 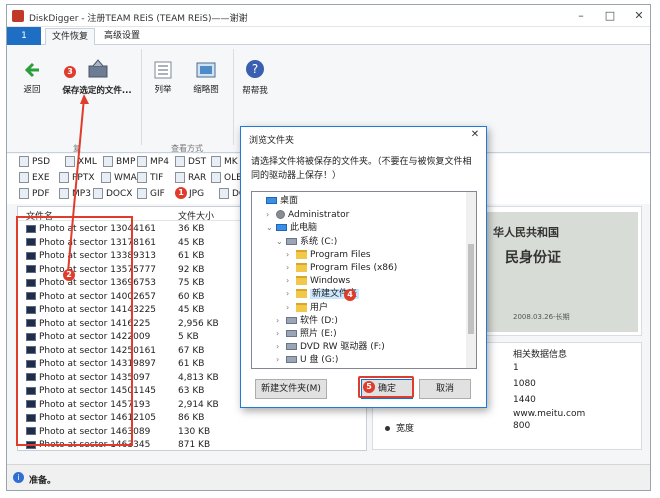 What do you see at coordinates (516, 368) in the screenshot?
I see `props-value: 1` at bounding box center [516, 368].